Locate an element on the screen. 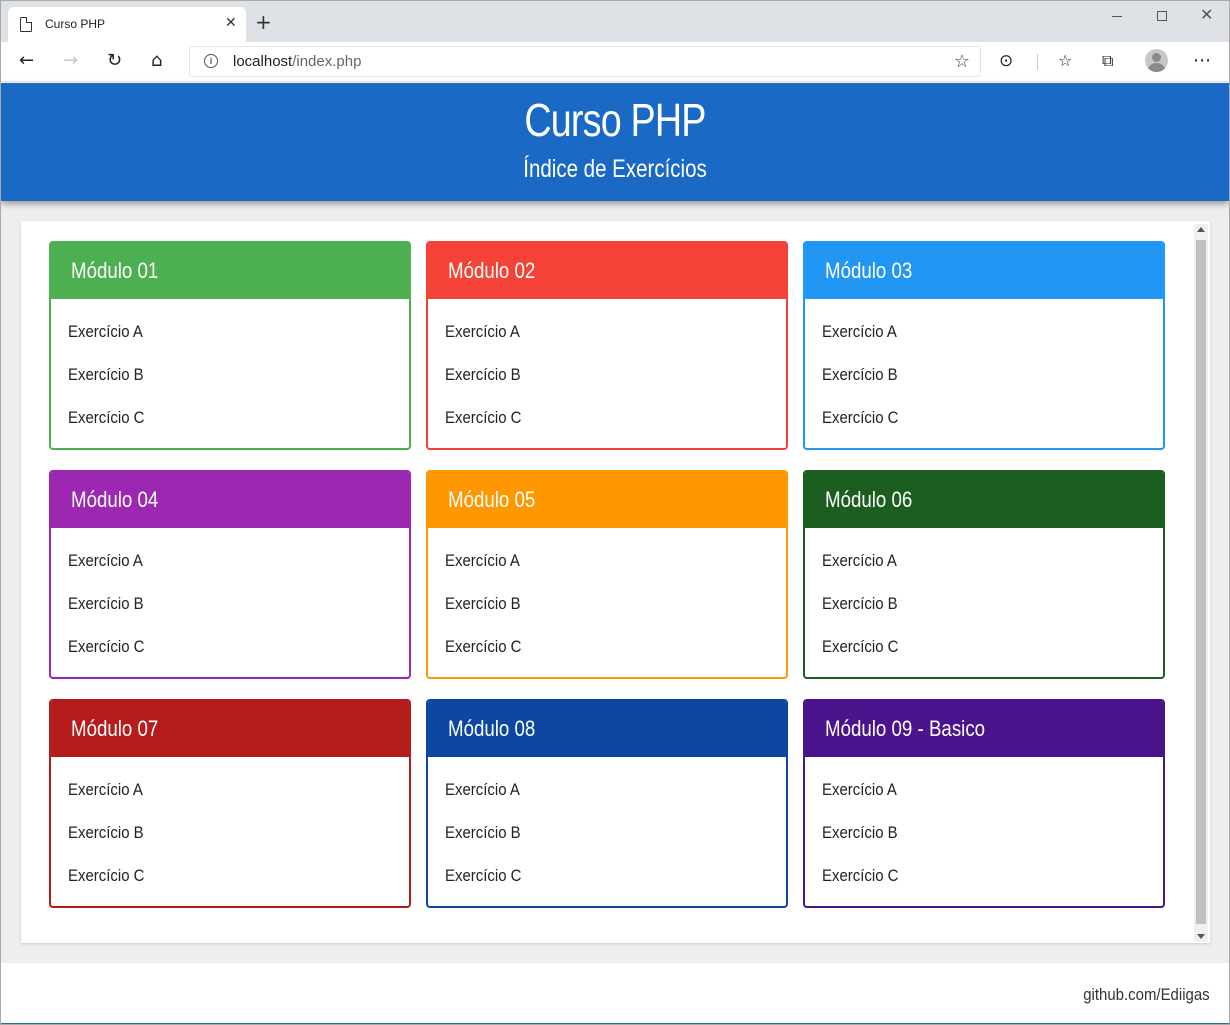  toolbar-divider is located at coordinates (1037, 62).